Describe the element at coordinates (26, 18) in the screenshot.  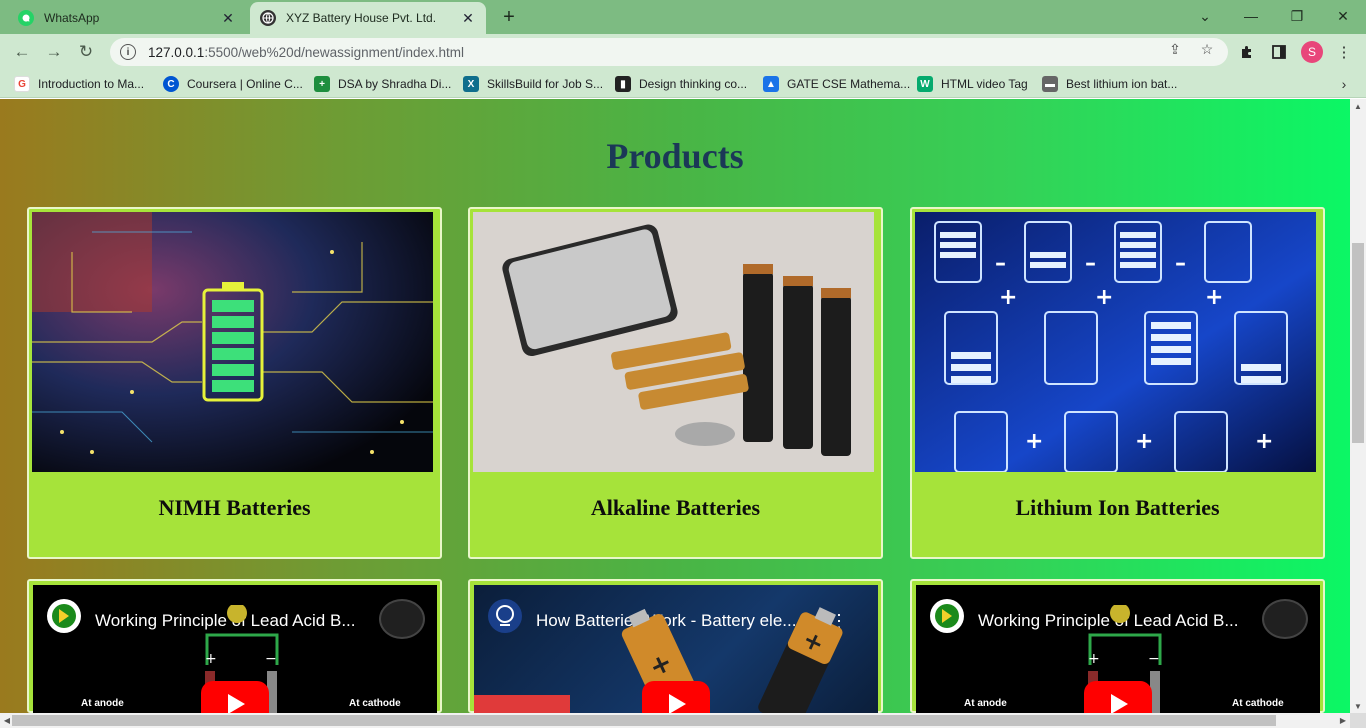
I see `whatsapp-icon` at that location.